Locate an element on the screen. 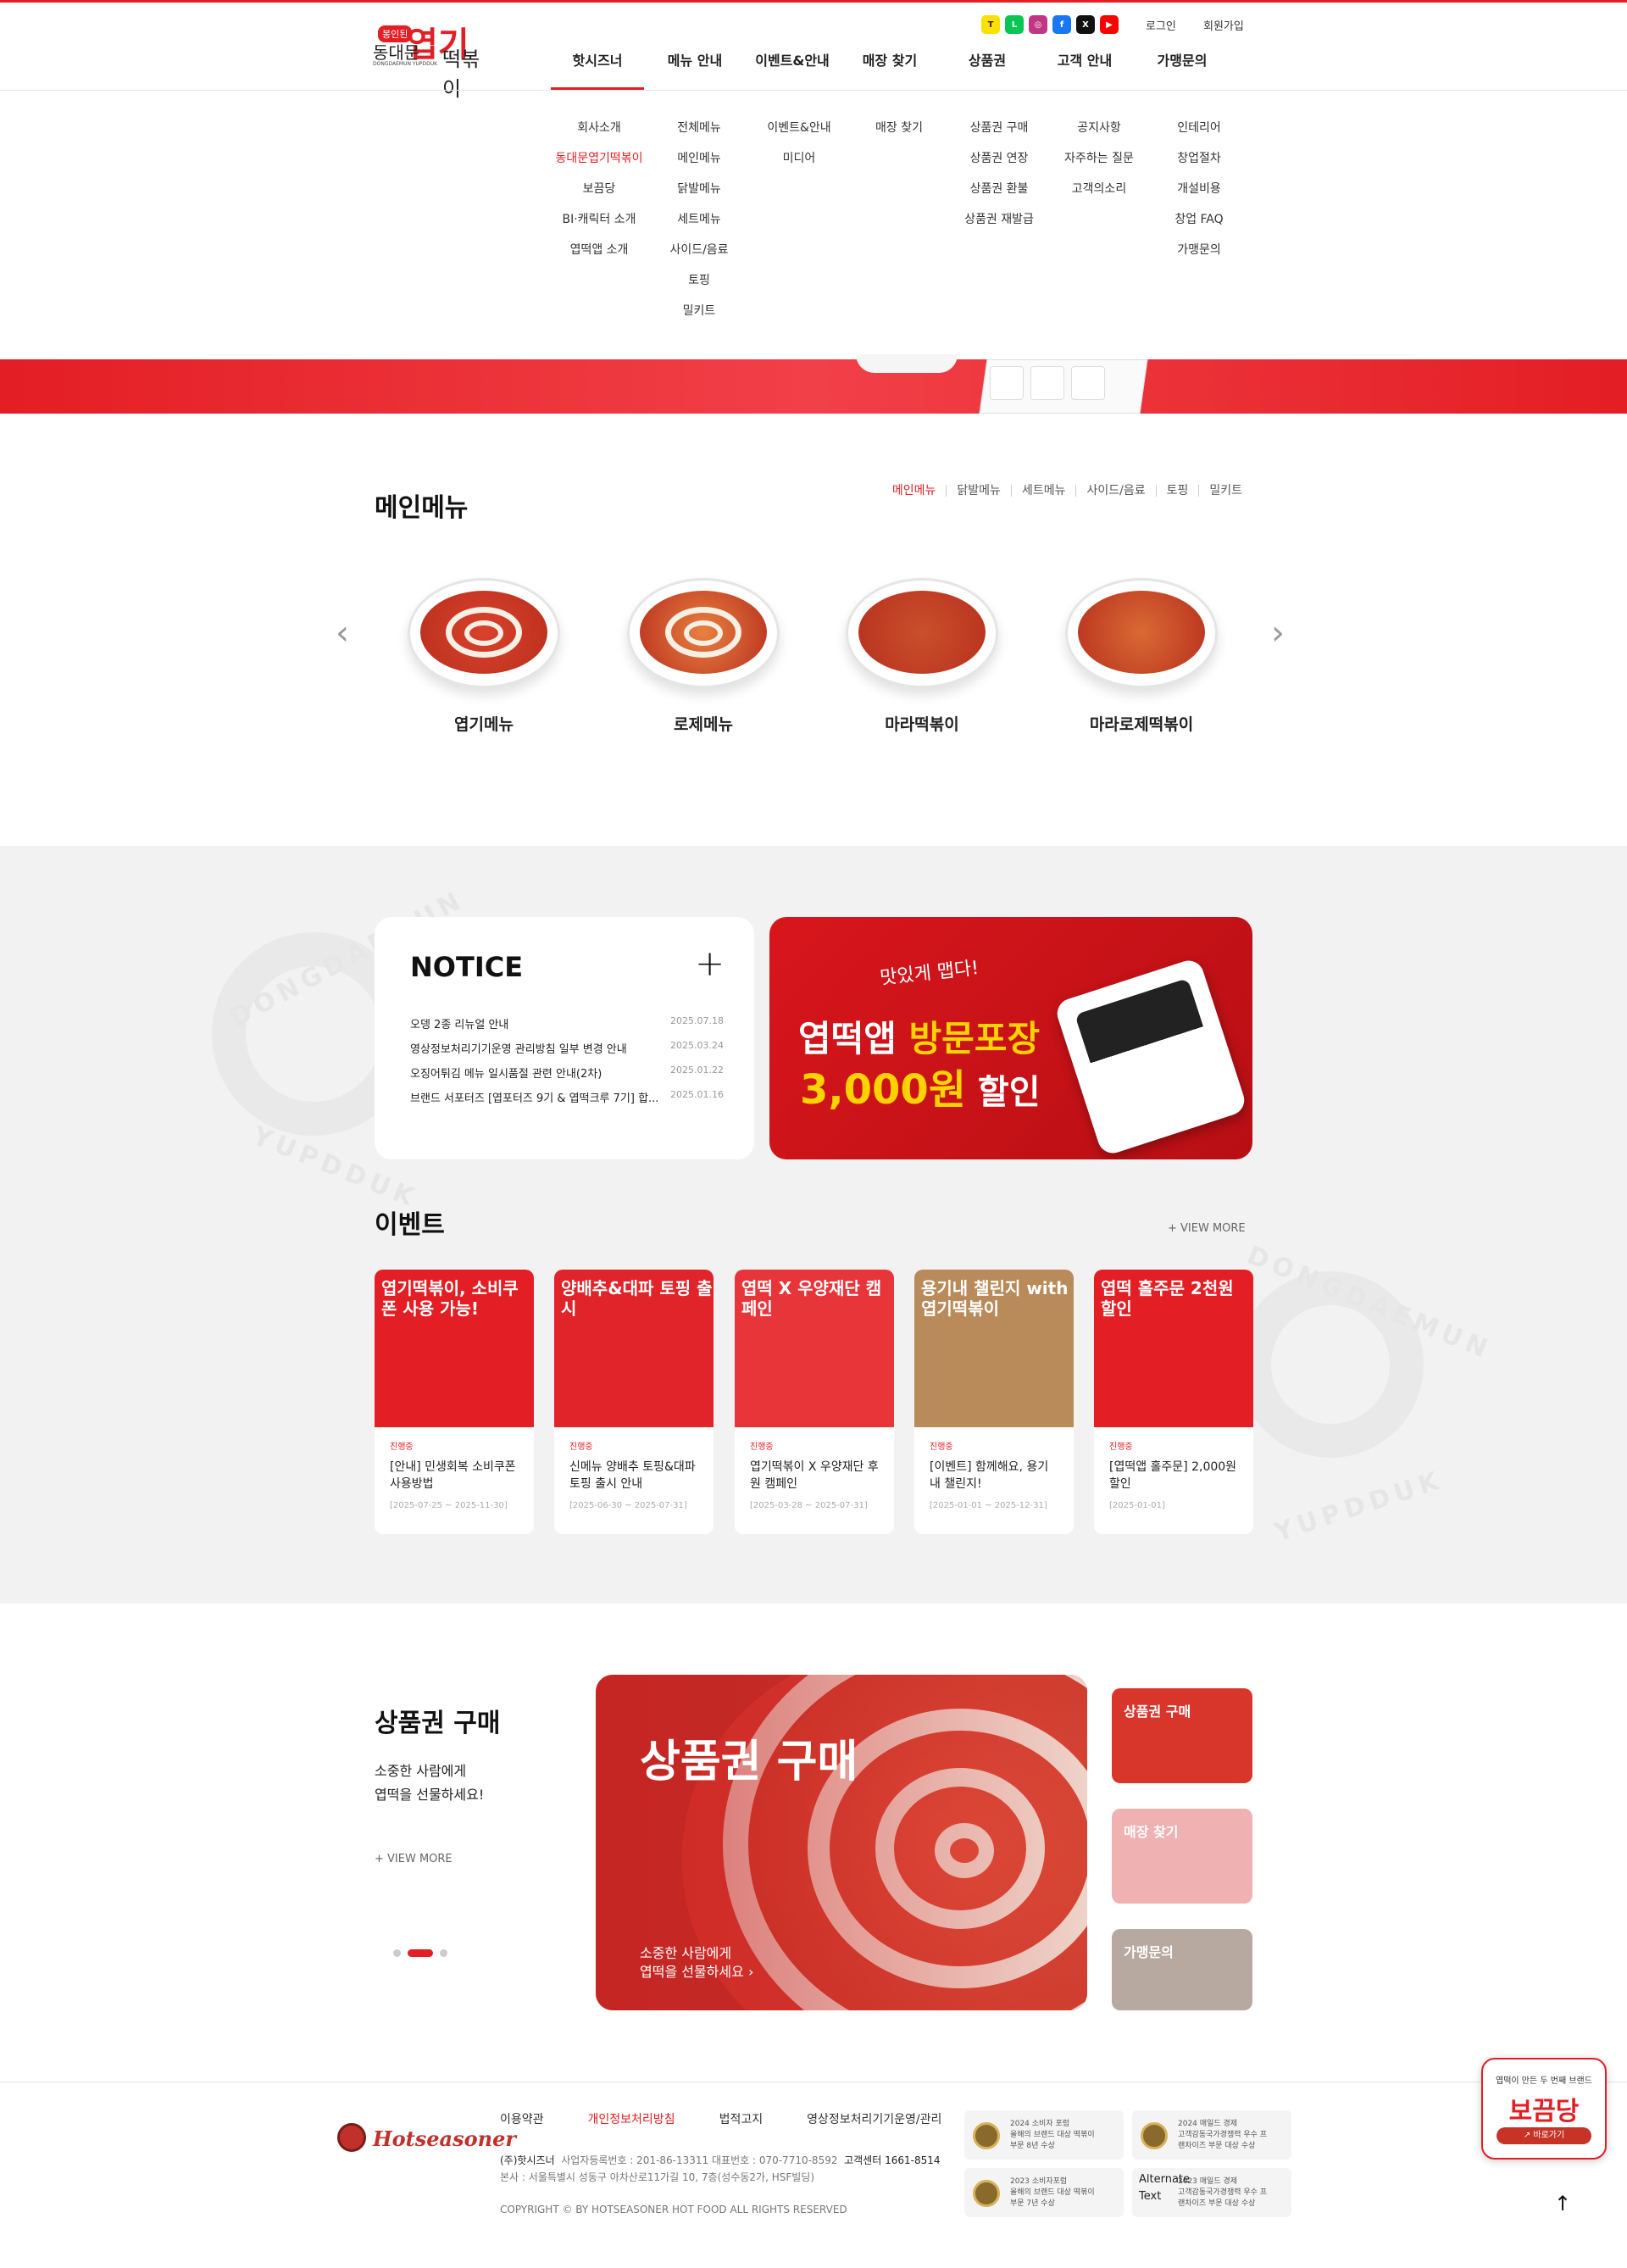  submenu-item: 토핑 is located at coordinates (699, 279).